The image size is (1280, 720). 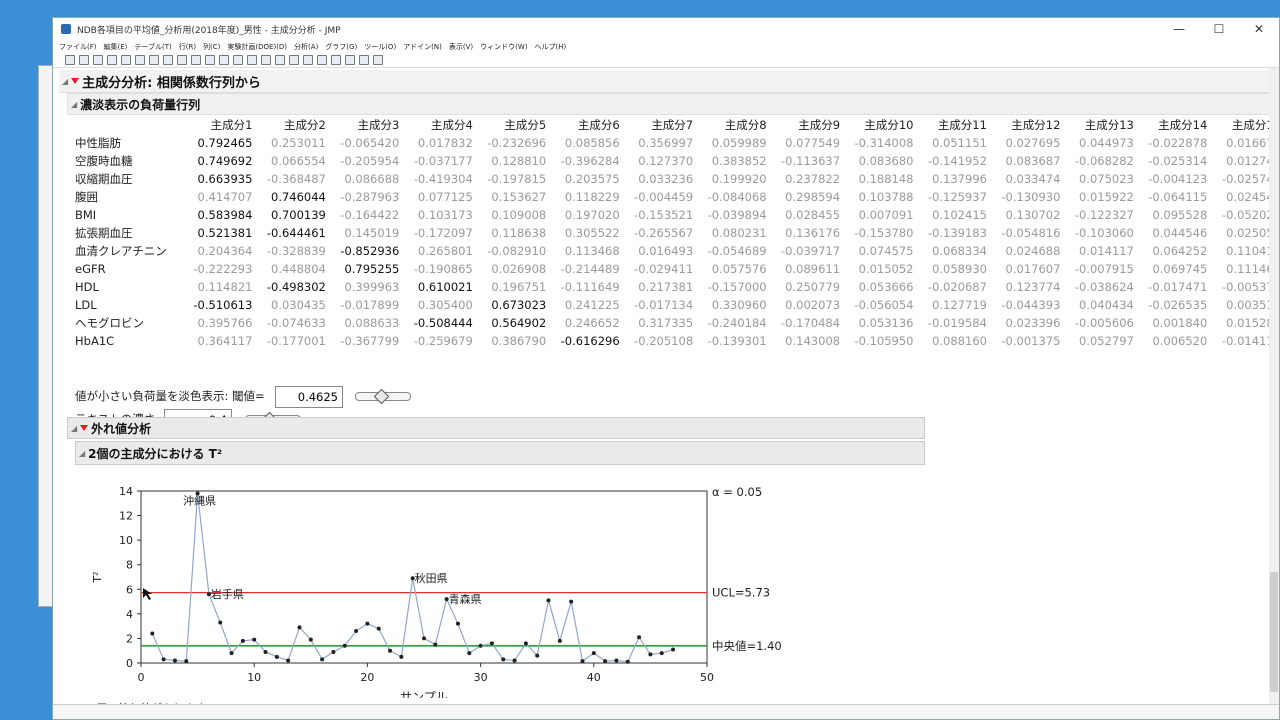 What do you see at coordinates (959, 179) in the screenshot?
I see `loading-cell: 0.137996` at bounding box center [959, 179].